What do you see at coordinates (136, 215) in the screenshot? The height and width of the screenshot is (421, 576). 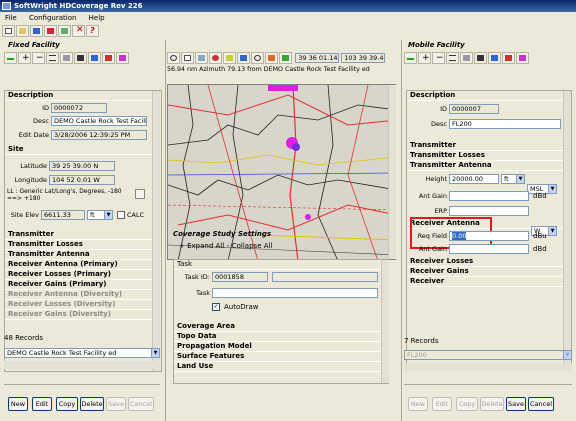 I see `calc-label: CALC` at bounding box center [136, 215].